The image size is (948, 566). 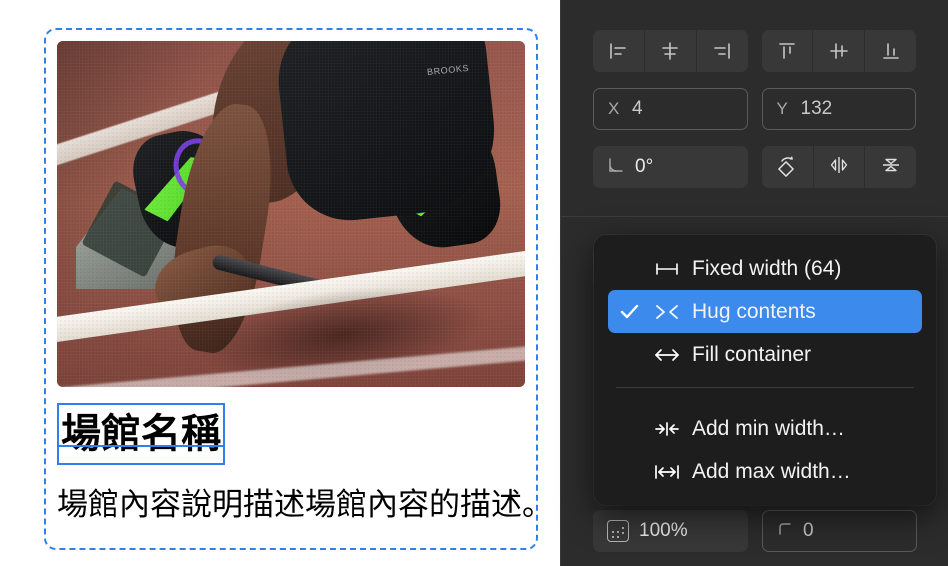 I want to click on align-bottom-button, so click(x=890, y=51).